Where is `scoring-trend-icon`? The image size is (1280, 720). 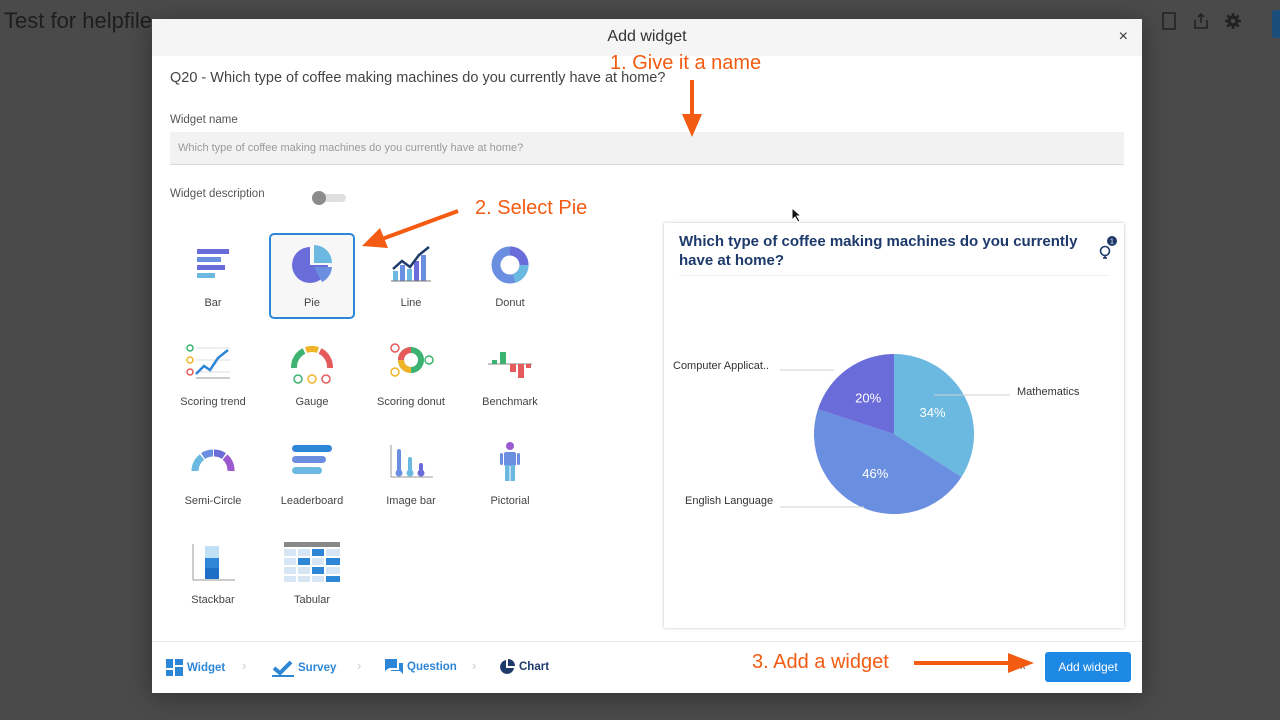
scoring-trend-icon is located at coordinates (208, 361).